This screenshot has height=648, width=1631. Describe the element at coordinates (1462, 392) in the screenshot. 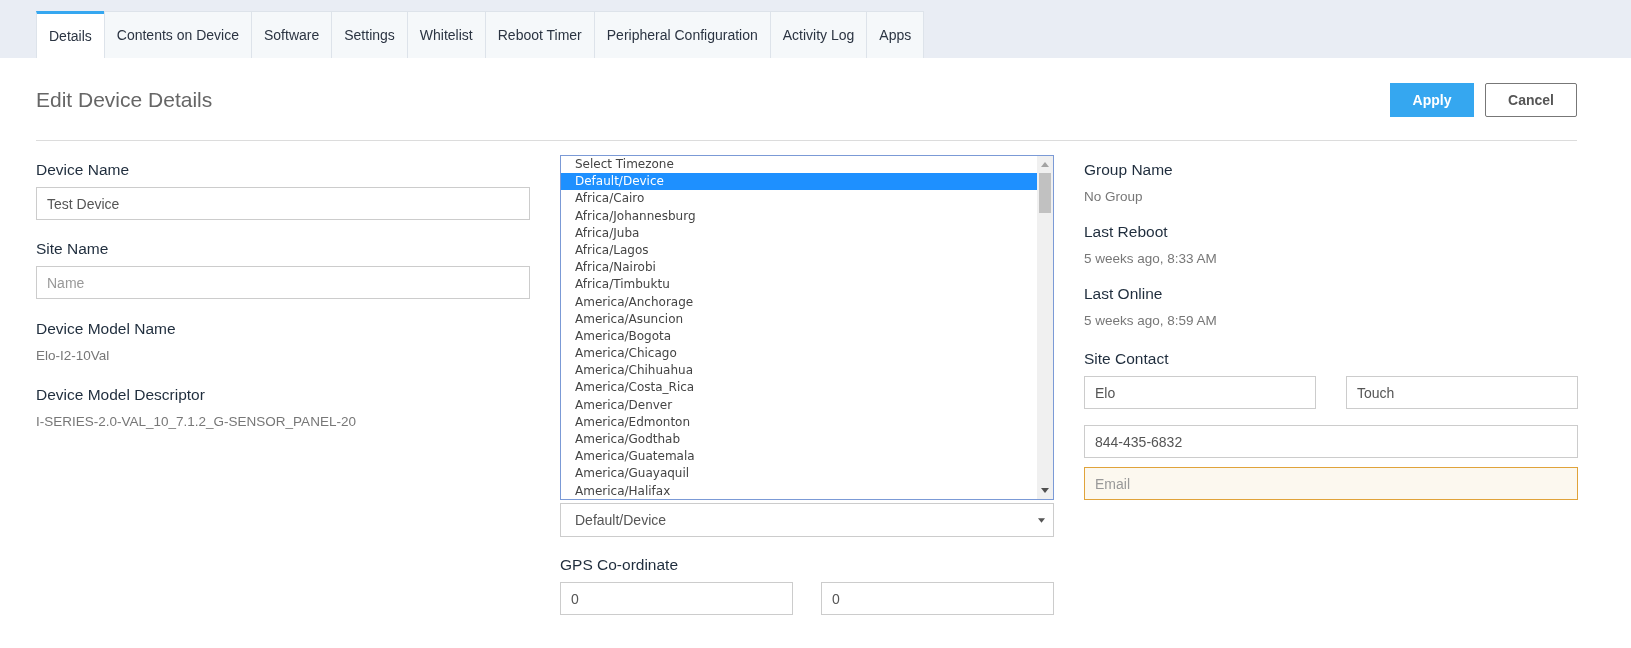

I see `input-field: Touch` at that location.